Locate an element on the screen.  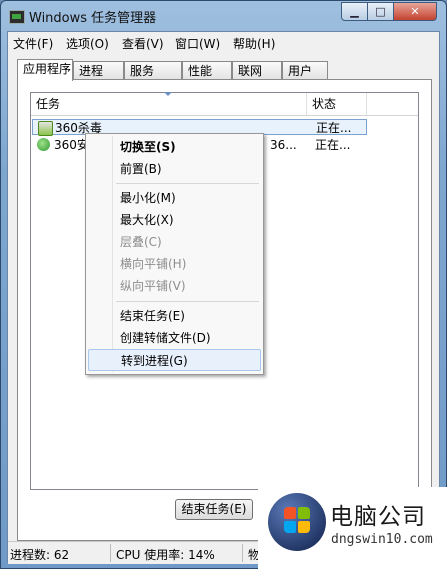
menu-item-end-task: 结束任务(E) is located at coordinates (174, 316).